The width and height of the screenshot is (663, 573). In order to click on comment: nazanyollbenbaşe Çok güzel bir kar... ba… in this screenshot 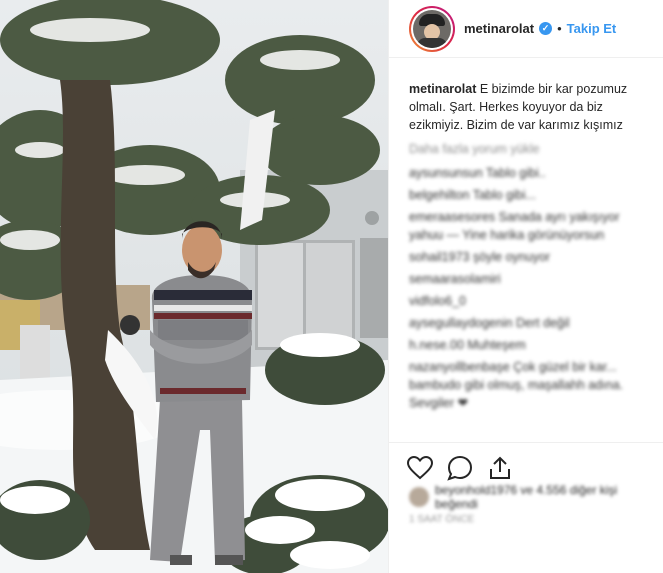, I will do `click(516, 385)`.